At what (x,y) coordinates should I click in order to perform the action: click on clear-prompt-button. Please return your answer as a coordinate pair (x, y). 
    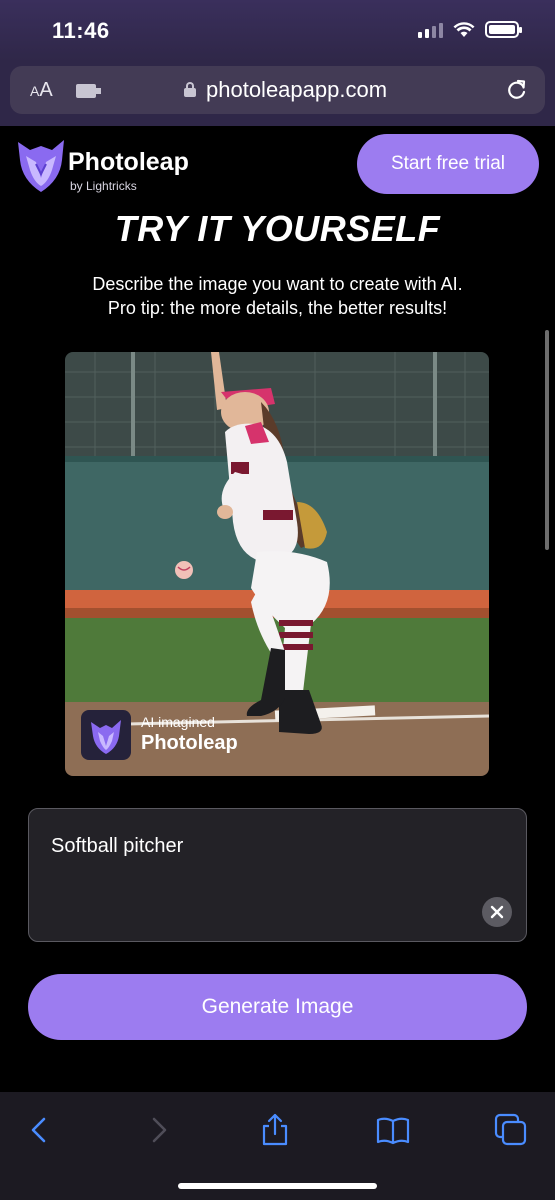
    Looking at the image, I should click on (497, 912).